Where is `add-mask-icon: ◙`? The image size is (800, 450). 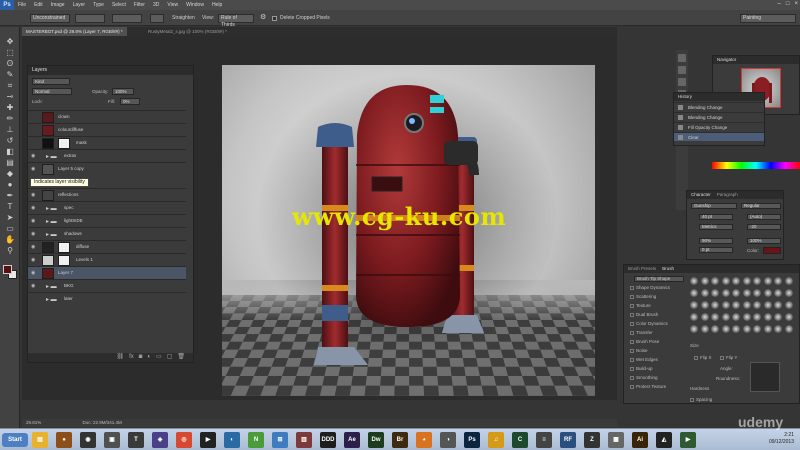
add-mask-icon: ◙ is located at coordinates (141, 357).